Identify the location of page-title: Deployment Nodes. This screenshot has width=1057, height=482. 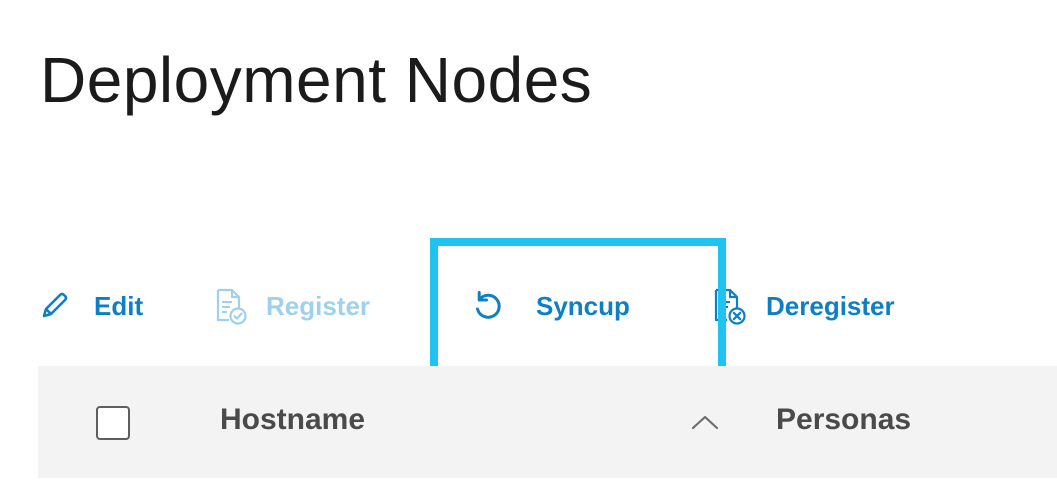
(316, 80).